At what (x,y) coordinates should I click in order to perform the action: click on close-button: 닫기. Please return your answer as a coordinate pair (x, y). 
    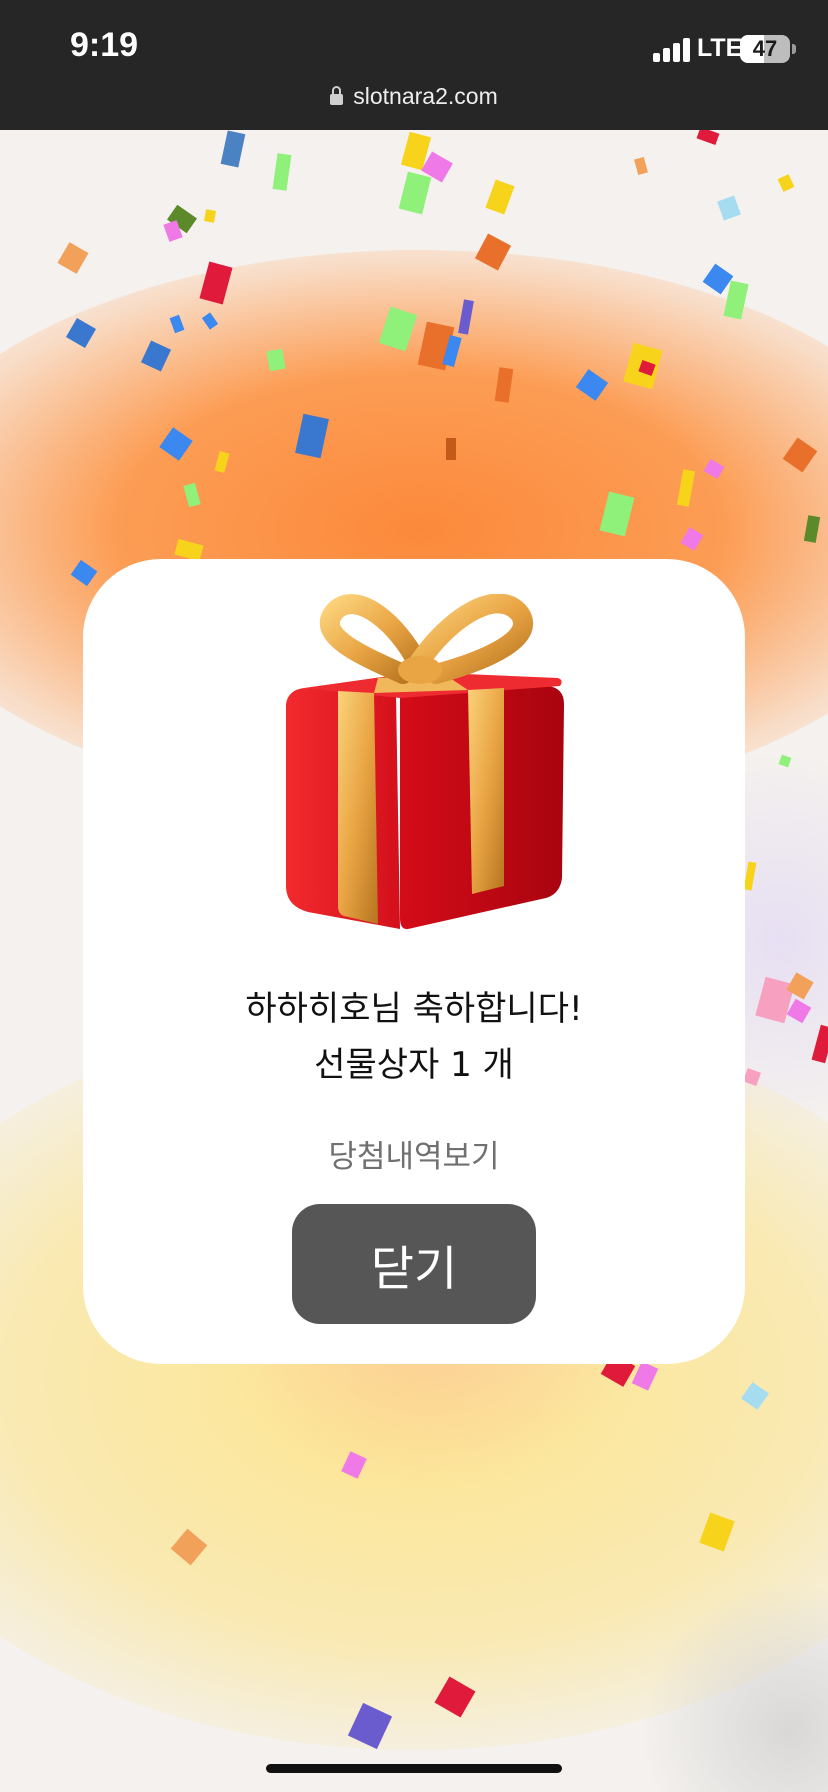
    Looking at the image, I should click on (414, 1264).